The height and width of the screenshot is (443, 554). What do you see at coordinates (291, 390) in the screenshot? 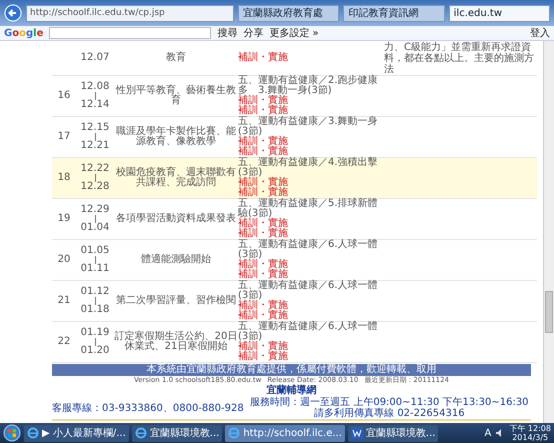
I see `site-name: 宜蘭輔導網` at bounding box center [291, 390].